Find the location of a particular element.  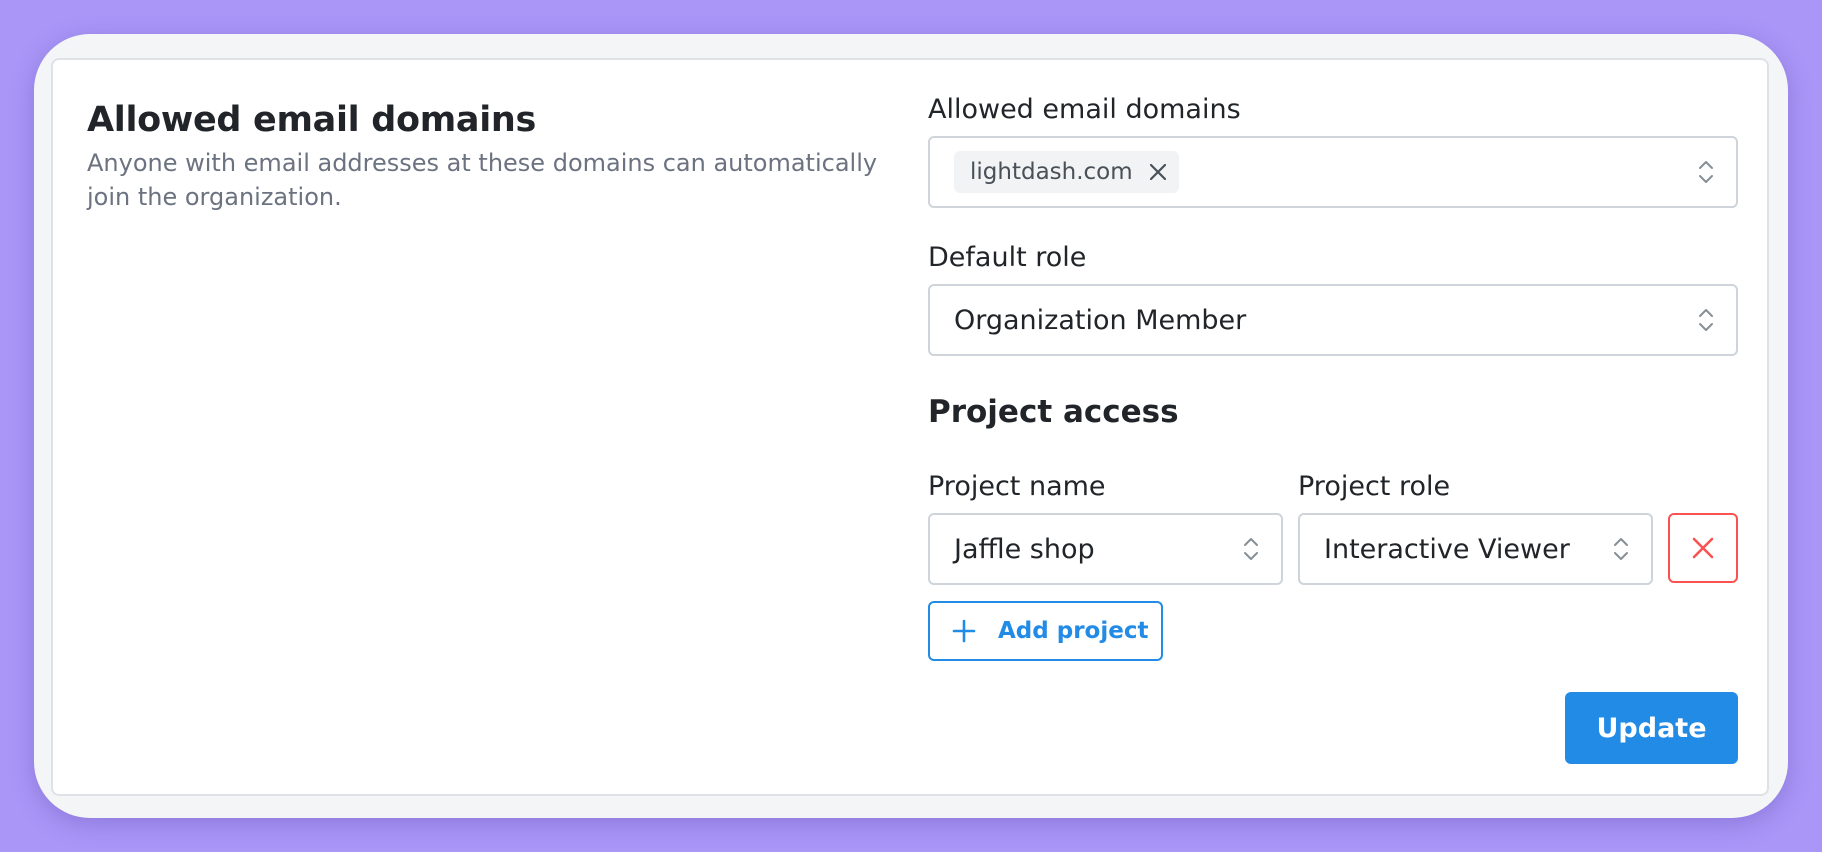

add-project-button: Add project is located at coordinates (1045, 631).